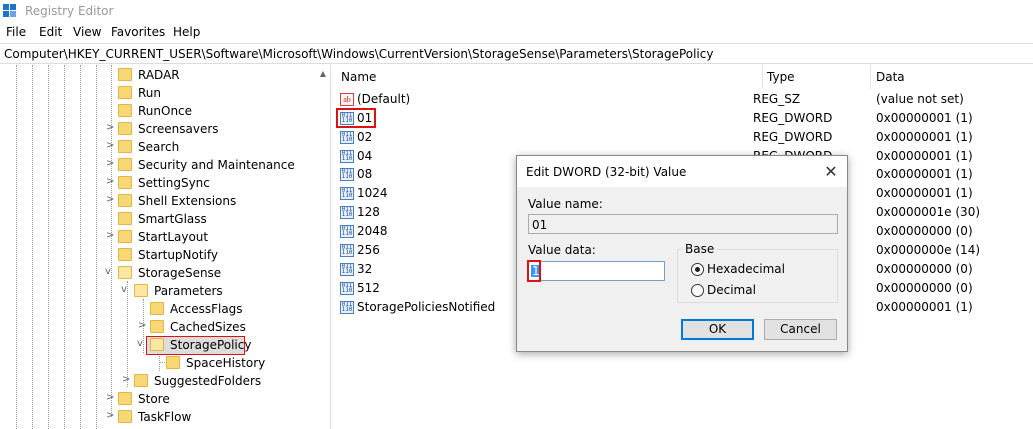  Describe the element at coordinates (16, 32) in the screenshot. I see `menu-file: File` at that location.